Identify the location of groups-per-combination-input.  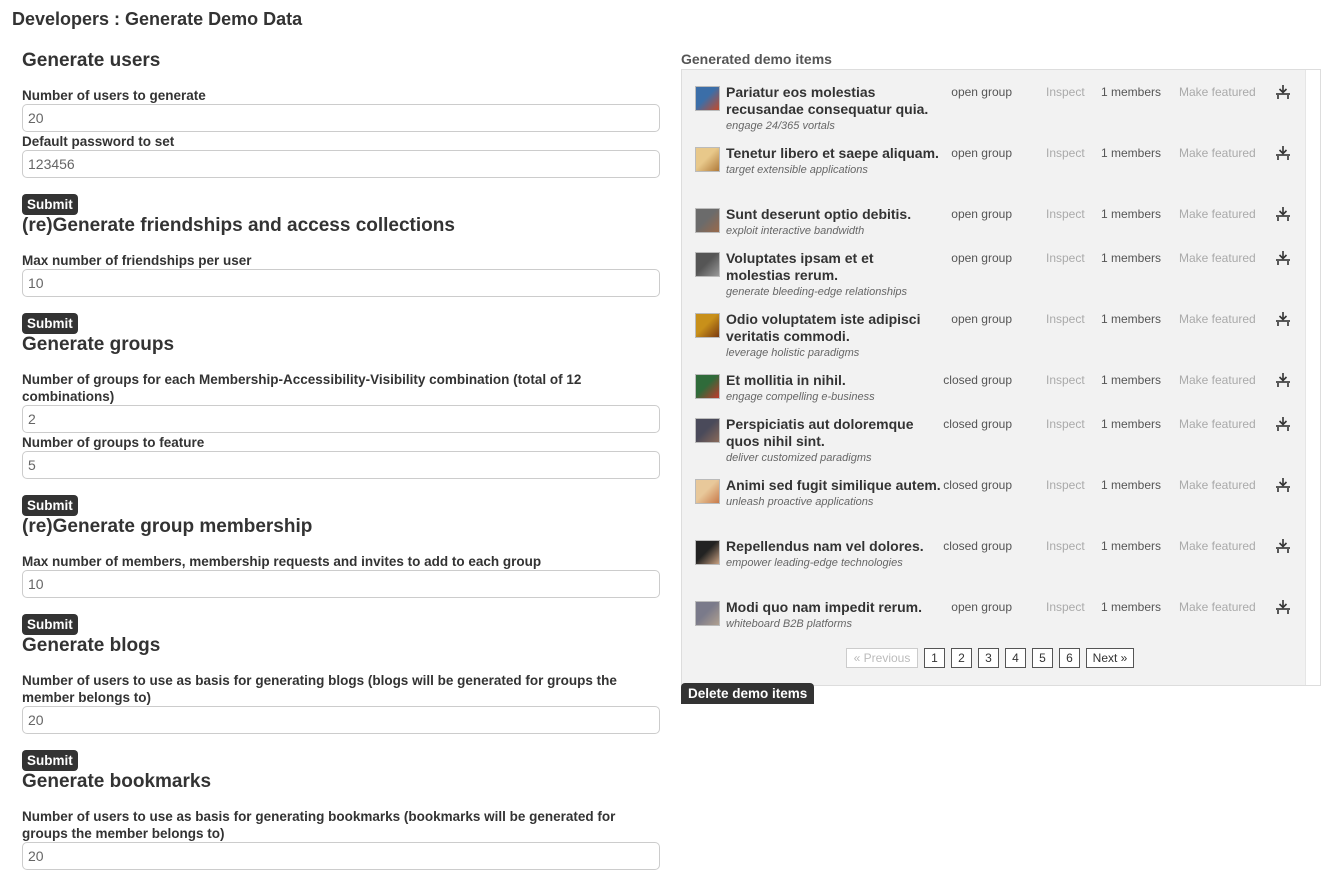
(341, 419).